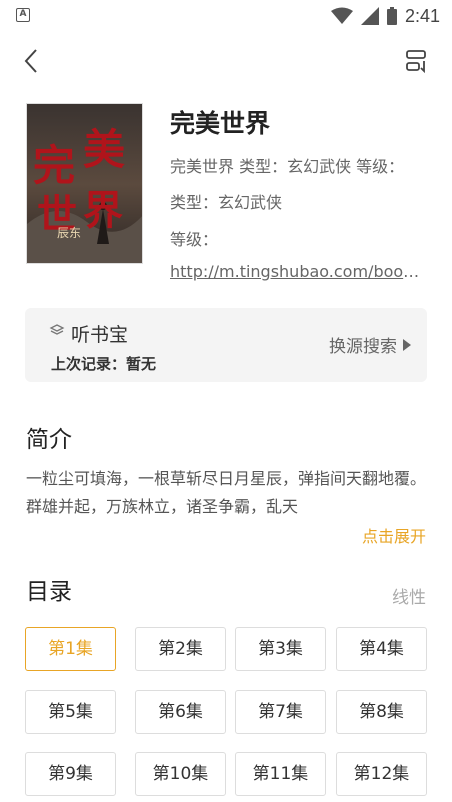 Image resolution: width=452 pixels, height=802 pixels. I want to click on switch-source-search-button: 换源搜索, so click(370, 344).